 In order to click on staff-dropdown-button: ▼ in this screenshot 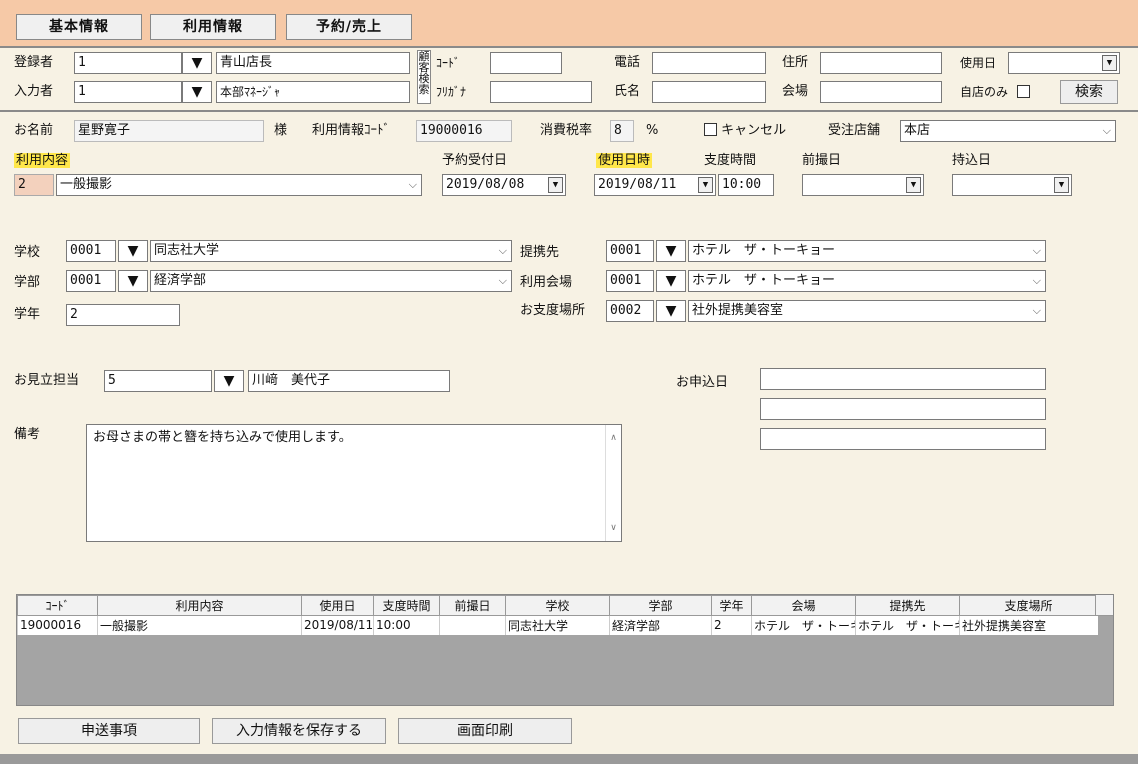, I will do `click(229, 381)`.